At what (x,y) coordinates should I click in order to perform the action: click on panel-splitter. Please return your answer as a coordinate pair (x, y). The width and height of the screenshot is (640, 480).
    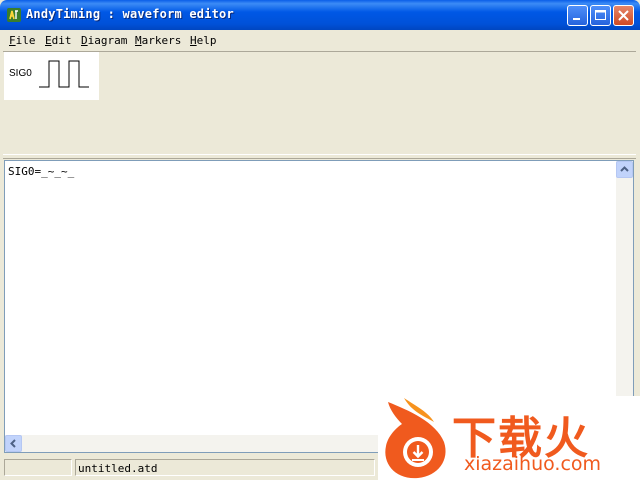
    Looking at the image, I should click on (319, 156).